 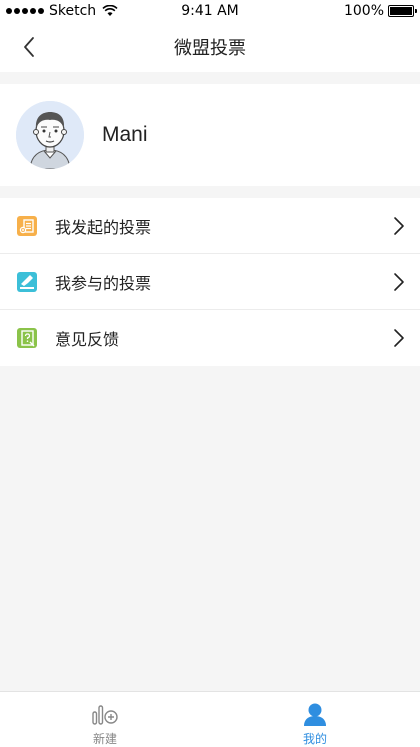 What do you see at coordinates (210, 226) in the screenshot?
I see `menu-item-created-votes: 我发起的投票` at bounding box center [210, 226].